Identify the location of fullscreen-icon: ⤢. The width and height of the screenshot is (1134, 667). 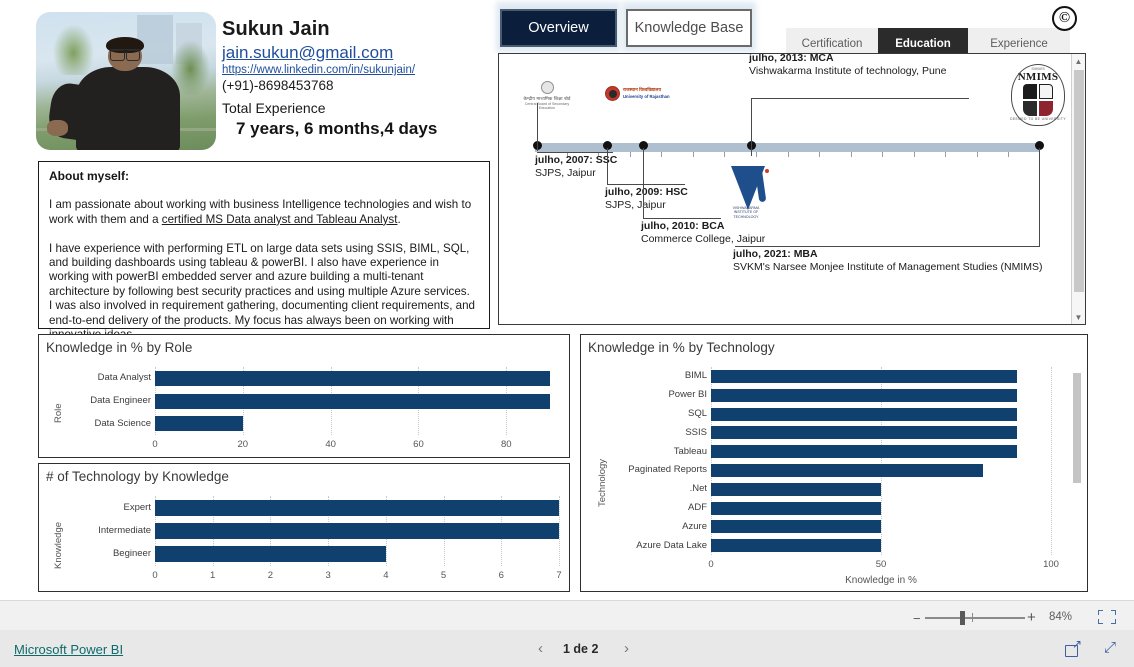
(1113, 648).